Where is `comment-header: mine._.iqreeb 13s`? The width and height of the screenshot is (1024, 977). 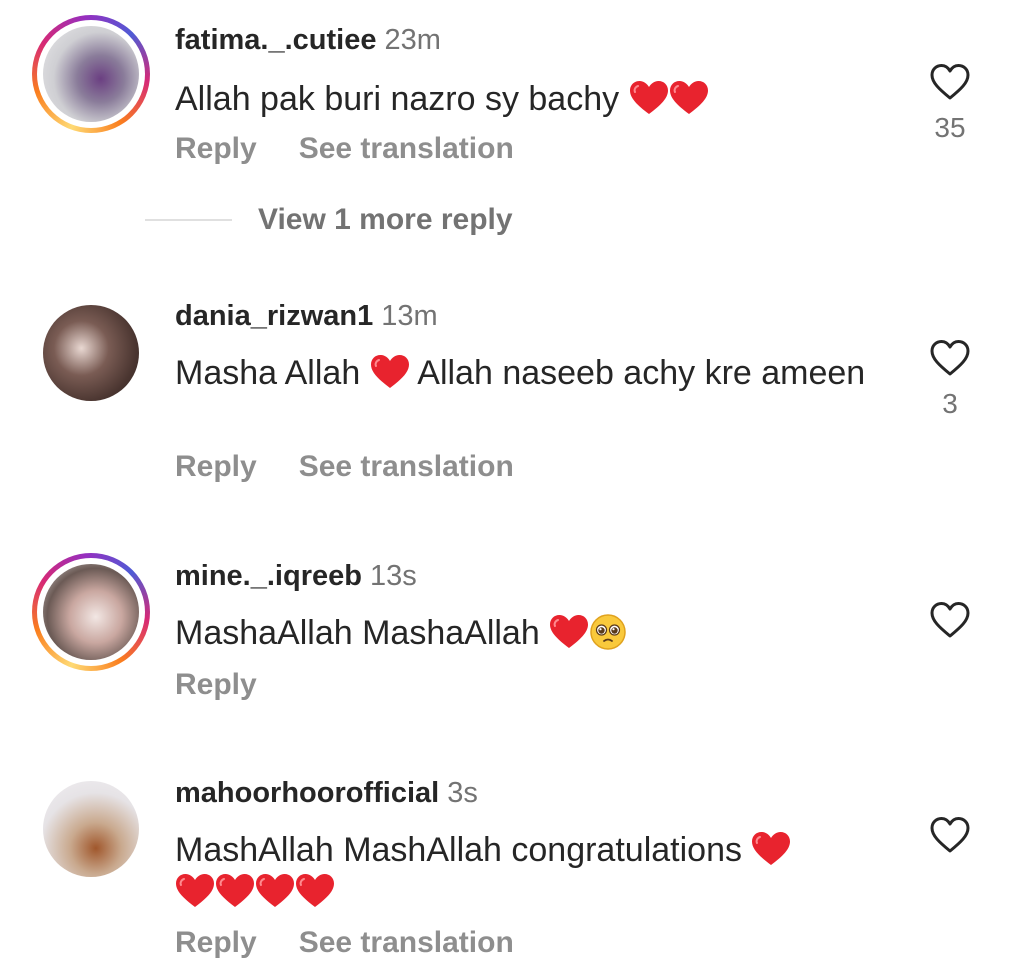
comment-header: mine._.iqreeb 13s is located at coordinates (296, 576).